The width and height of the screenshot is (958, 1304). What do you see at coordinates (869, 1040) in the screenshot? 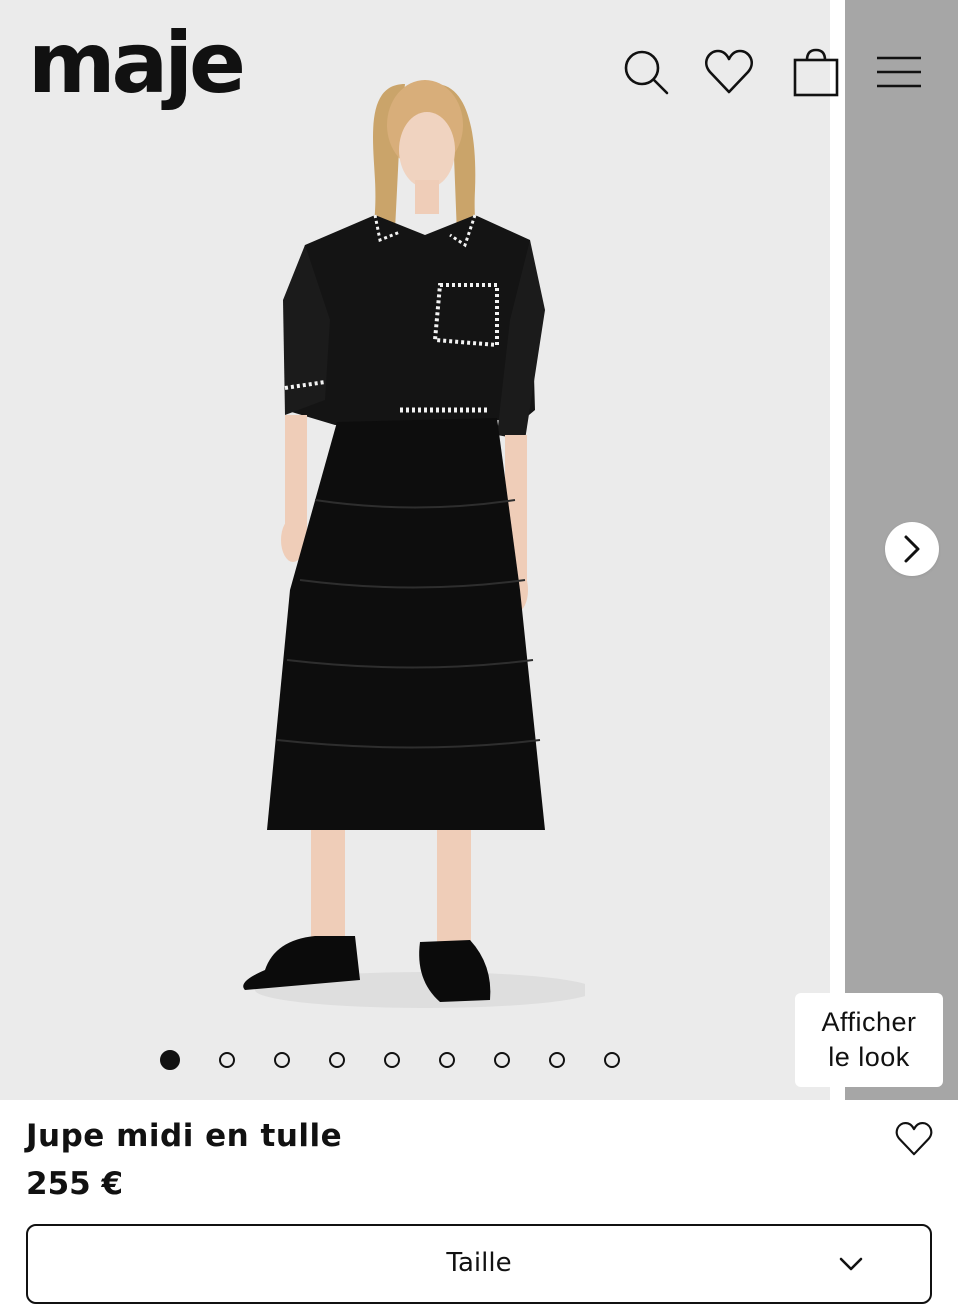
I see `show-look-button: Afficher le look` at bounding box center [869, 1040].